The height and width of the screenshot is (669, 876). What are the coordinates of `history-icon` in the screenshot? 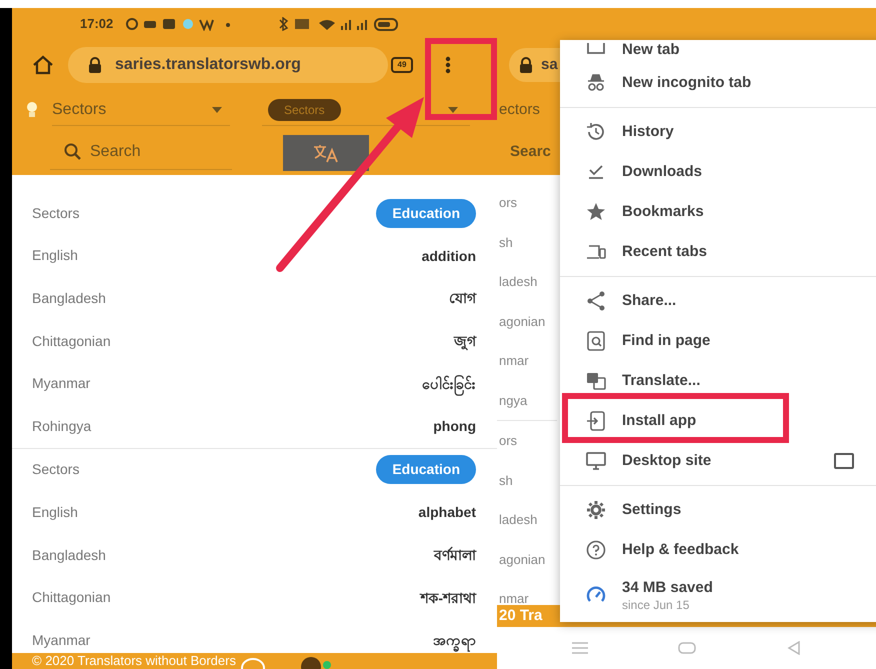 It's located at (596, 132).